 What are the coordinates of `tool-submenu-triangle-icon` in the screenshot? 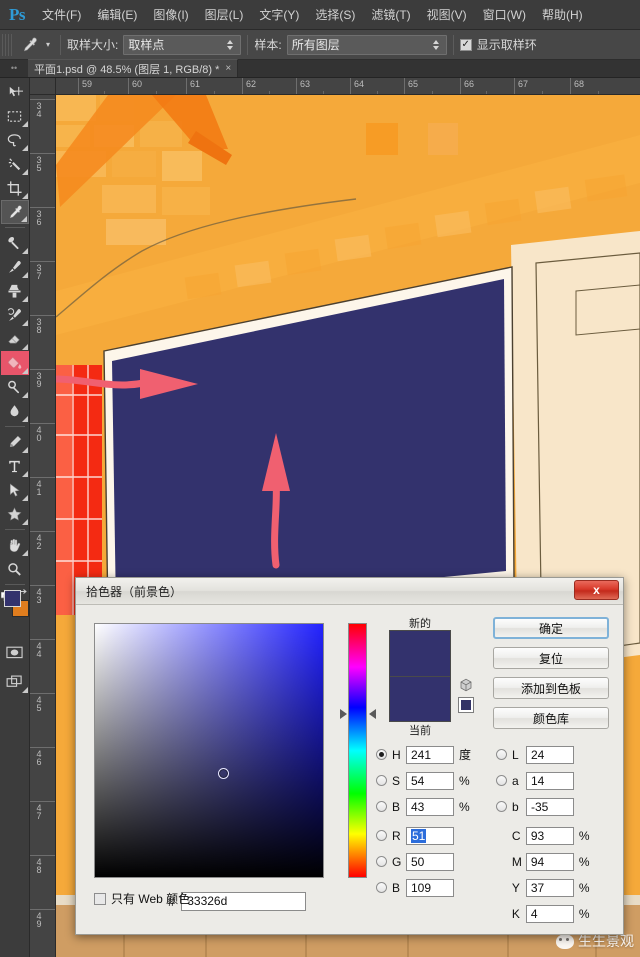 It's located at (24, 395).